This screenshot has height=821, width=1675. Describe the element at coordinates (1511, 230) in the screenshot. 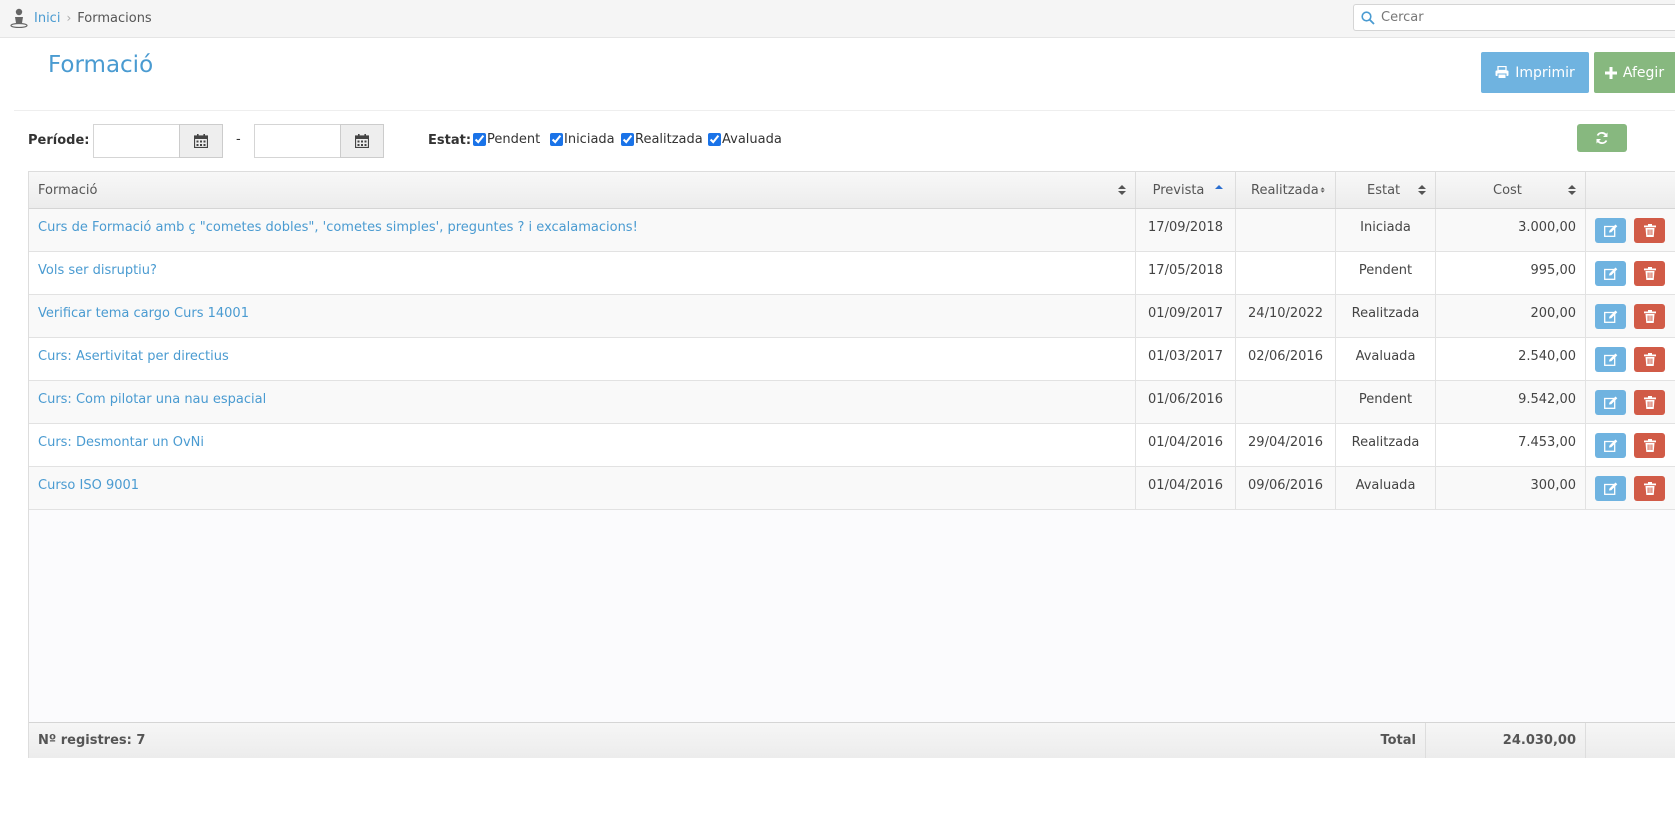

I see `cost-value: 3.000,00` at that location.